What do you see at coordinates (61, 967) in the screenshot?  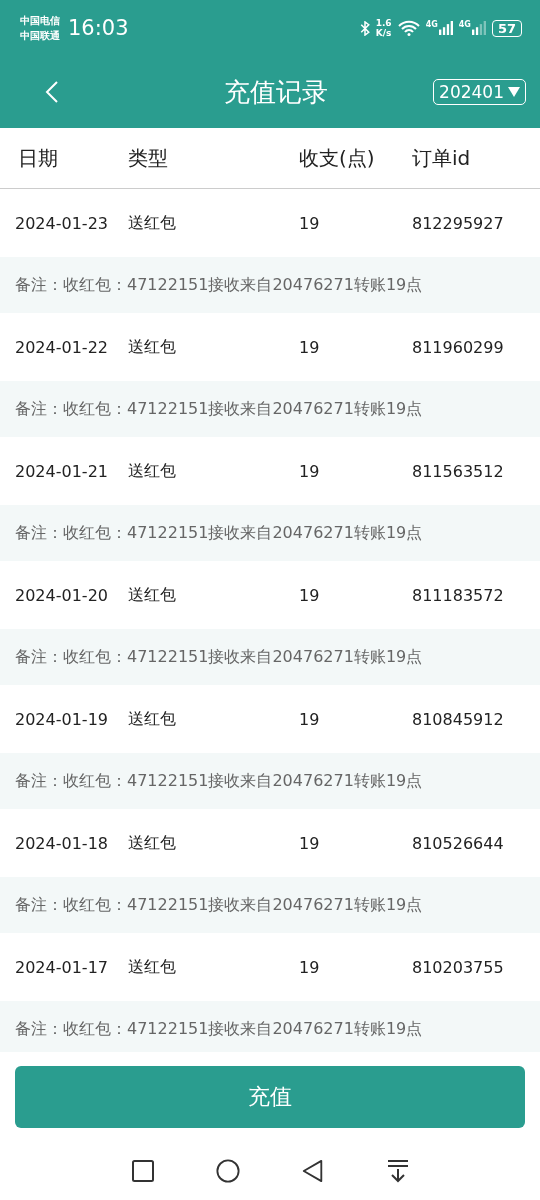 I see `date-cell-text: 2024-01-17` at bounding box center [61, 967].